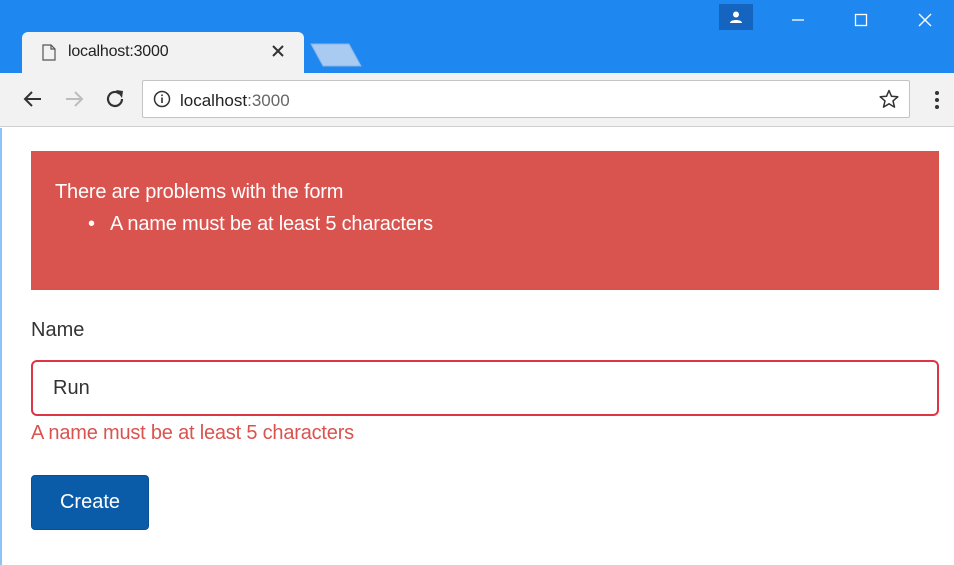  What do you see at coordinates (199, 192) in the screenshot?
I see `alert-title: There are problems with the form` at bounding box center [199, 192].